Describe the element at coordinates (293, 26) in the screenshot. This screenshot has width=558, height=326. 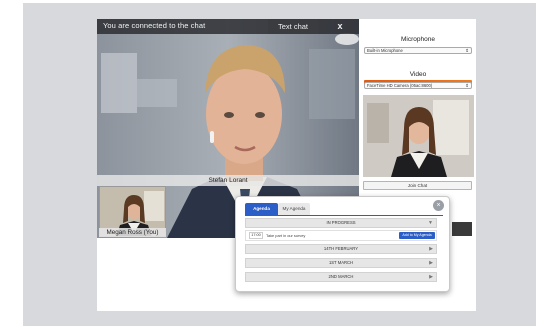
I see `text-chat-button: Text chat` at that location.